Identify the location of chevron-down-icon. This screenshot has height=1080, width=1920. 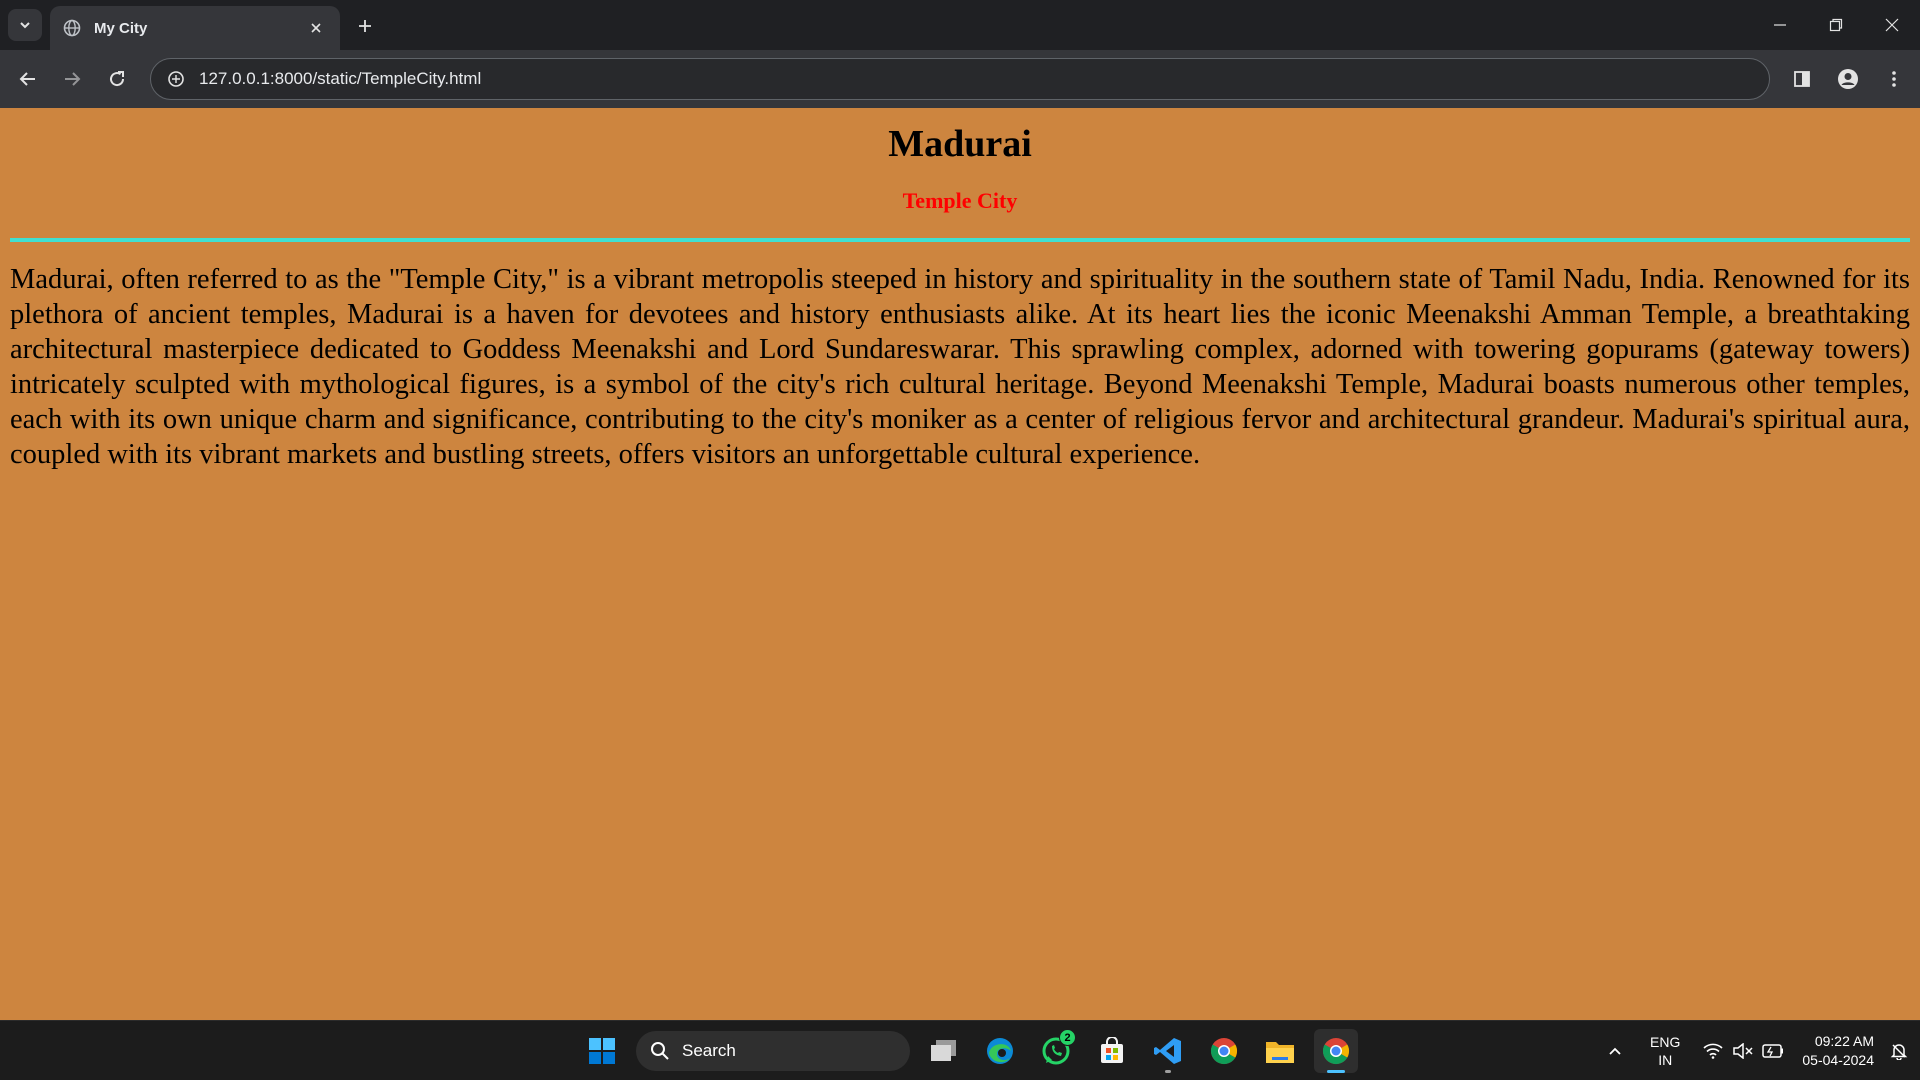
(25, 25).